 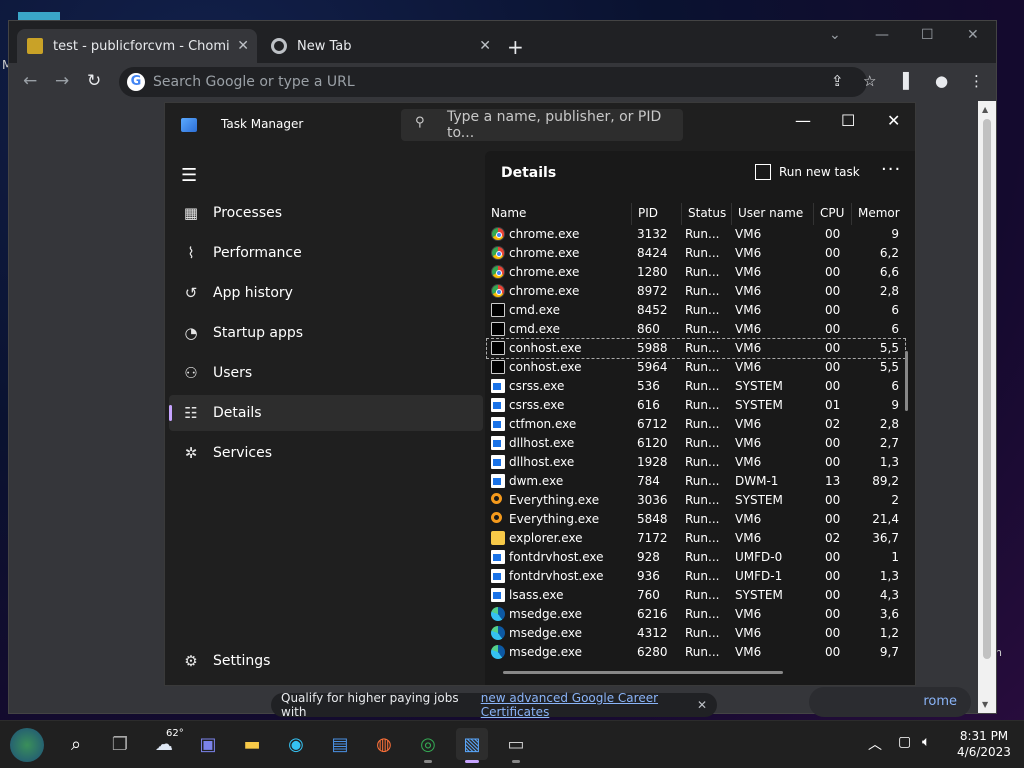 I want to click on nav-details: ☷ Details, so click(x=326, y=413).